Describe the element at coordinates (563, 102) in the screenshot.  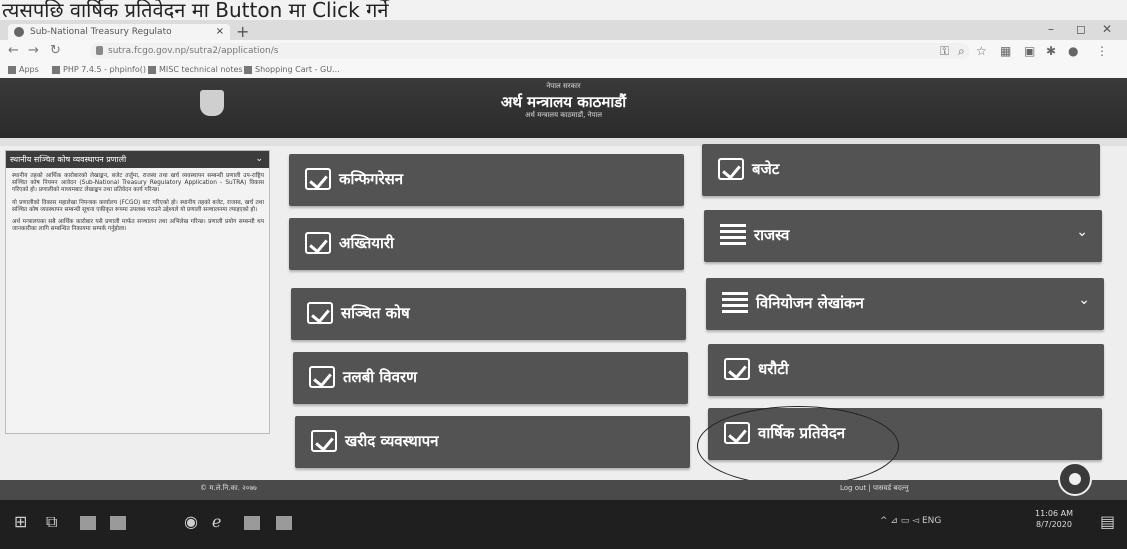
I see `header-title: अर्थ मन्त्रालय काठमाडौं` at that location.